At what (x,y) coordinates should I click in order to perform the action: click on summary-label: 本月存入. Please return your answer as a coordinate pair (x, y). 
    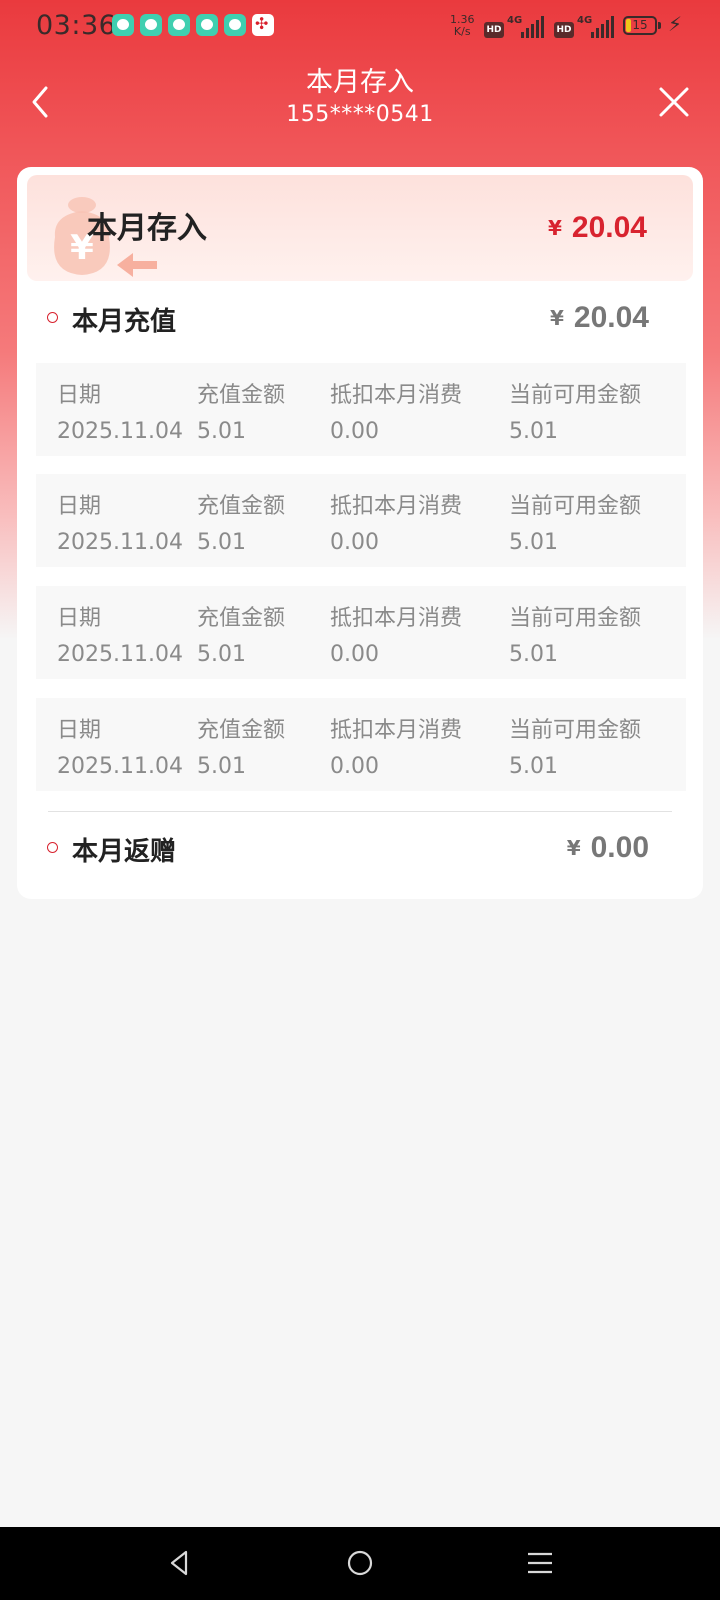
    Looking at the image, I should click on (147, 228).